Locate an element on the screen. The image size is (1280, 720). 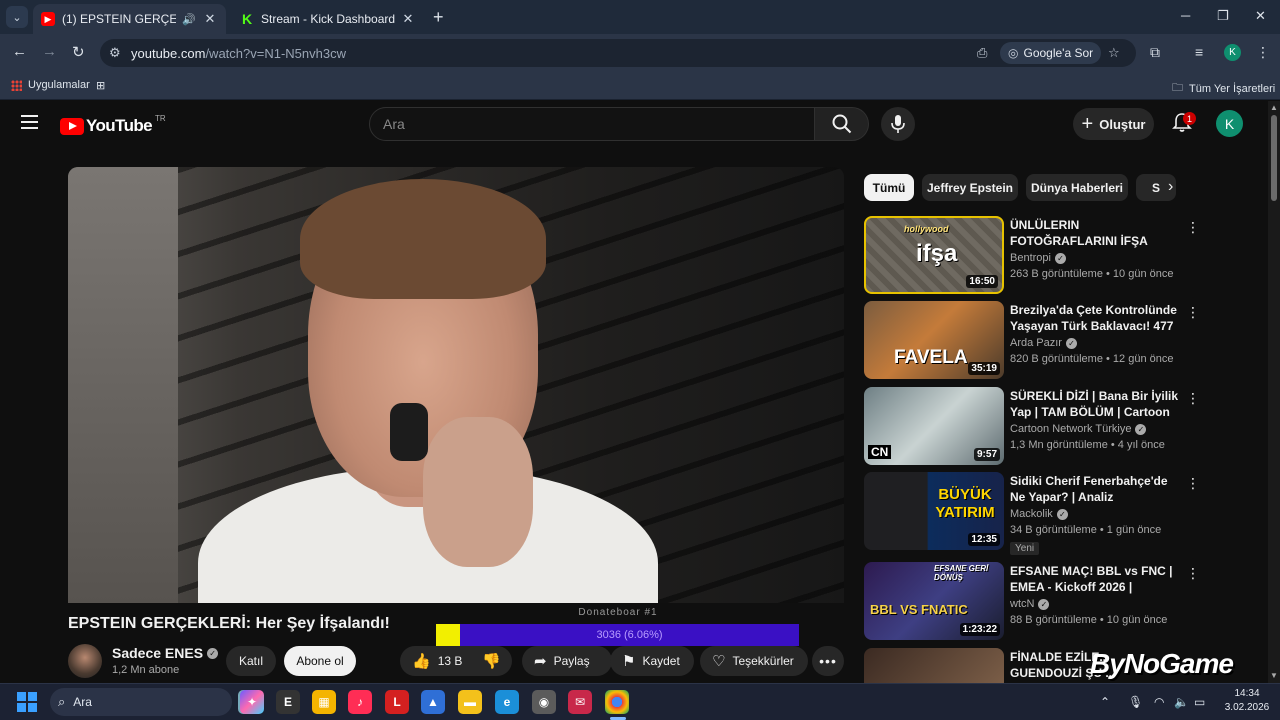
tab-groups-icon: ⊞ is located at coordinates (100, 85).